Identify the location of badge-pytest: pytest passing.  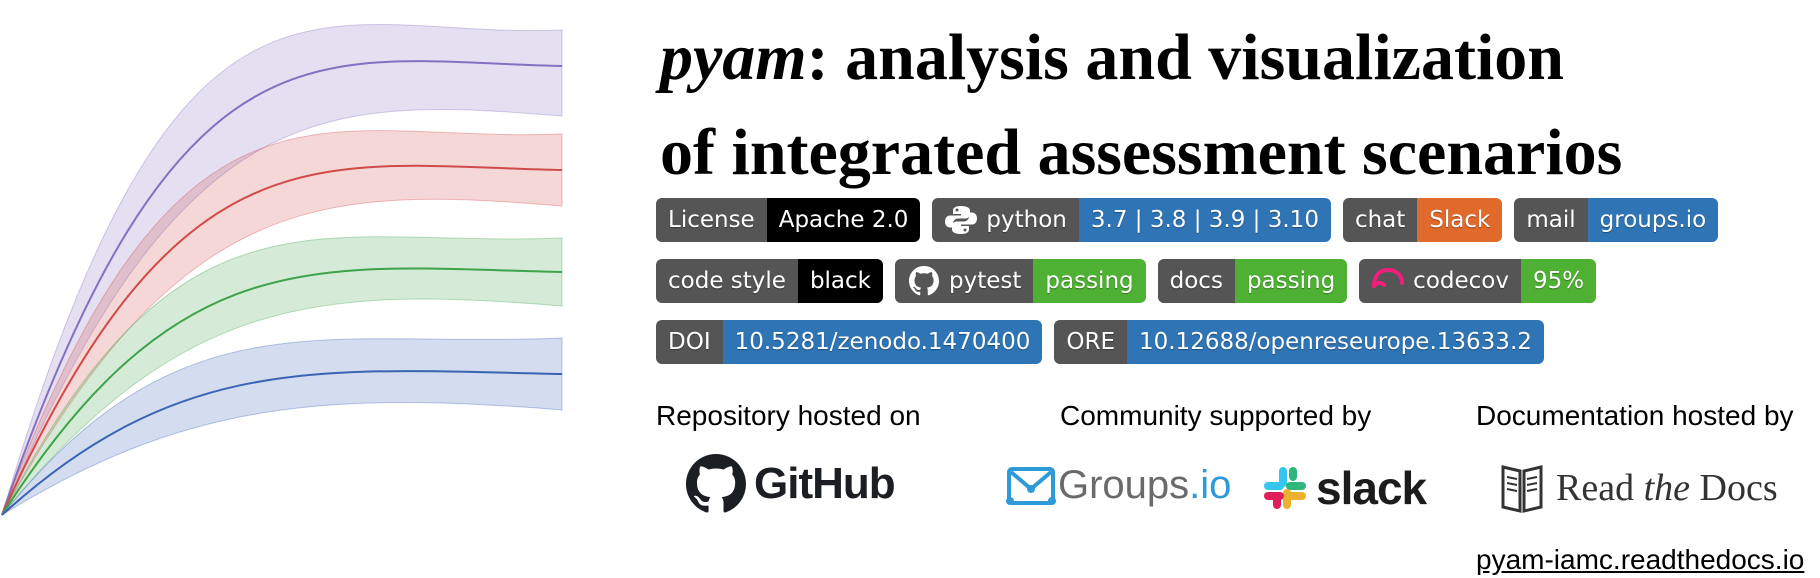
(1020, 281).